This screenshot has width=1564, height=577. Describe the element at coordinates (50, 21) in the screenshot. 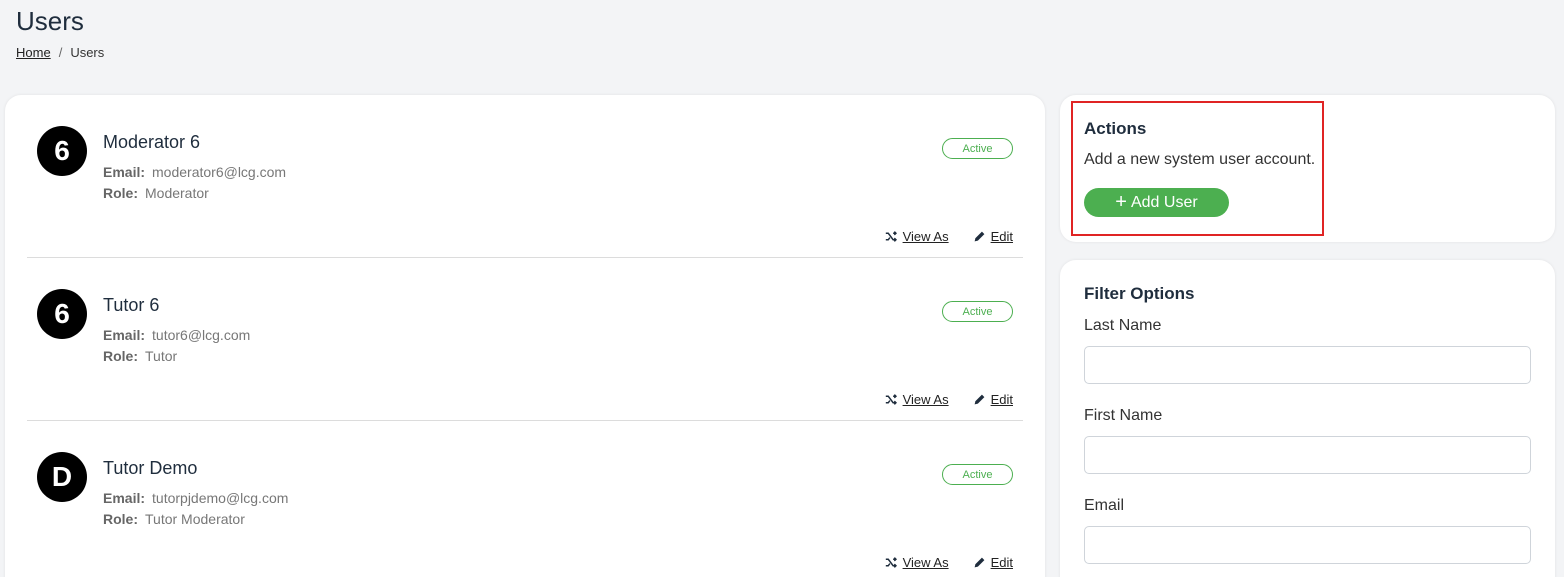

I see `page-title: Users` at that location.